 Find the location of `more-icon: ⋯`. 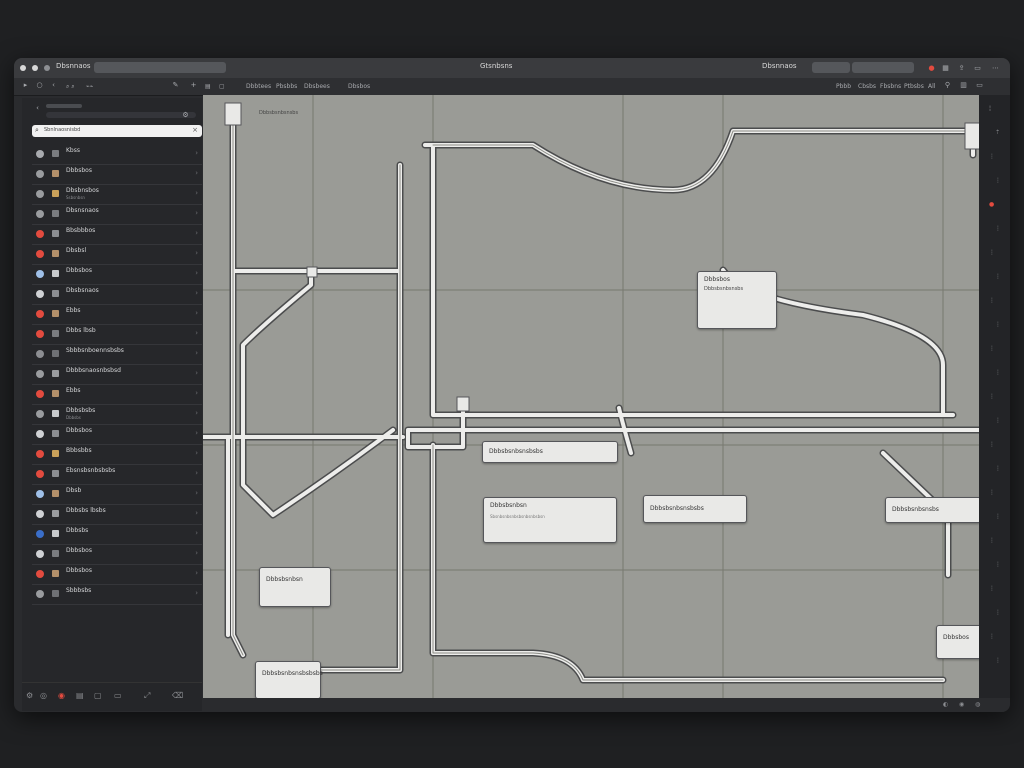

more-icon: ⋯ is located at coordinates (995, 68).